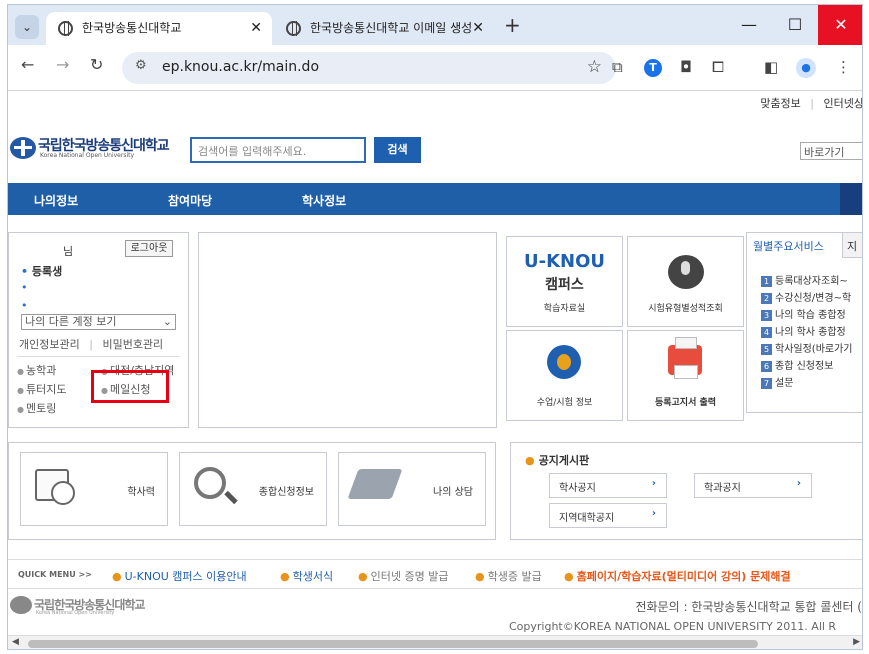  Describe the element at coordinates (397, 150) in the screenshot. I see `search-button: 검색` at that location.